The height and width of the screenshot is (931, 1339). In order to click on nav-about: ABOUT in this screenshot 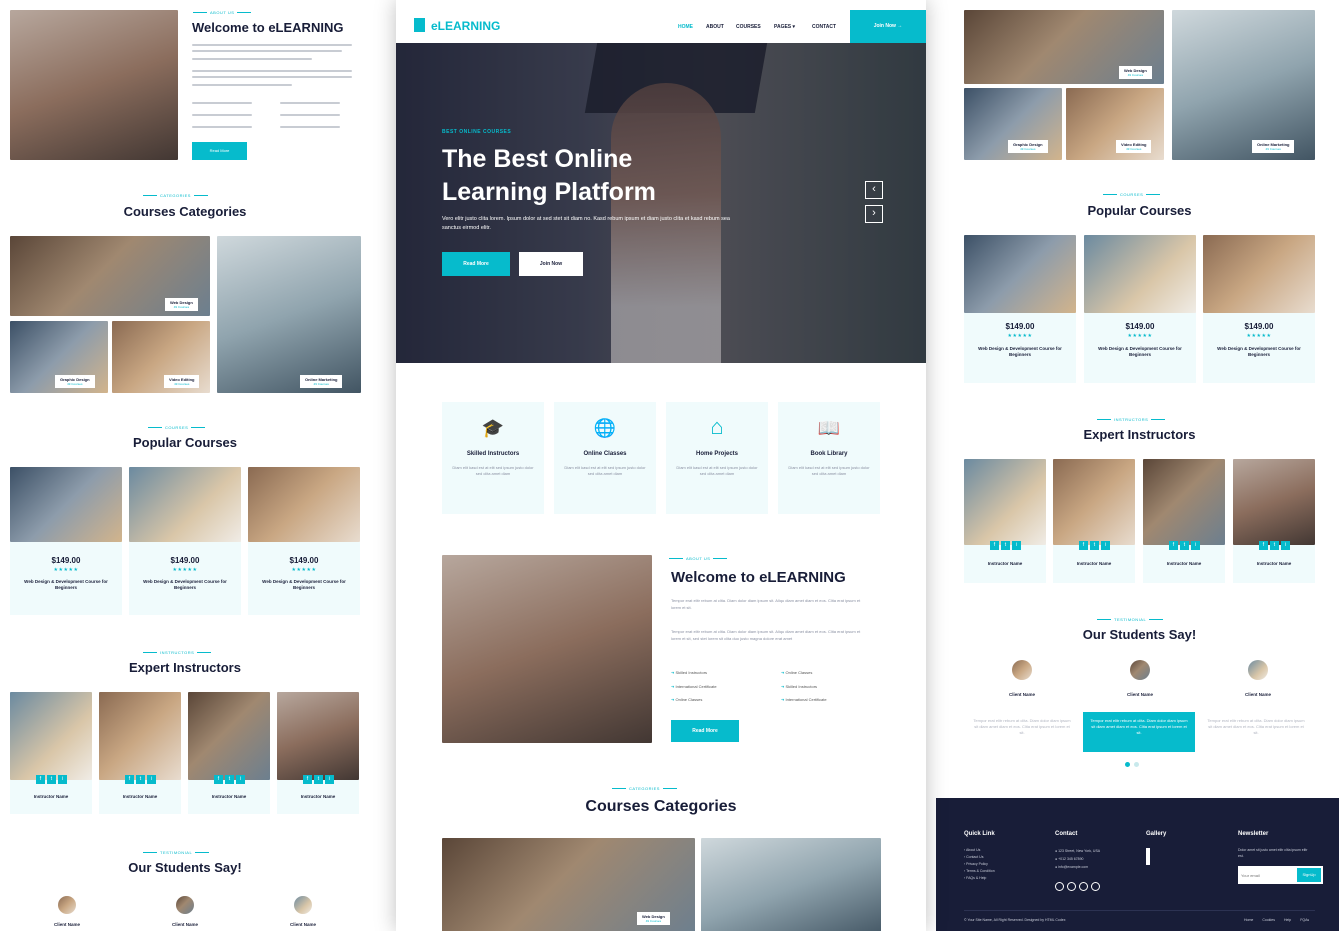, I will do `click(715, 27)`.